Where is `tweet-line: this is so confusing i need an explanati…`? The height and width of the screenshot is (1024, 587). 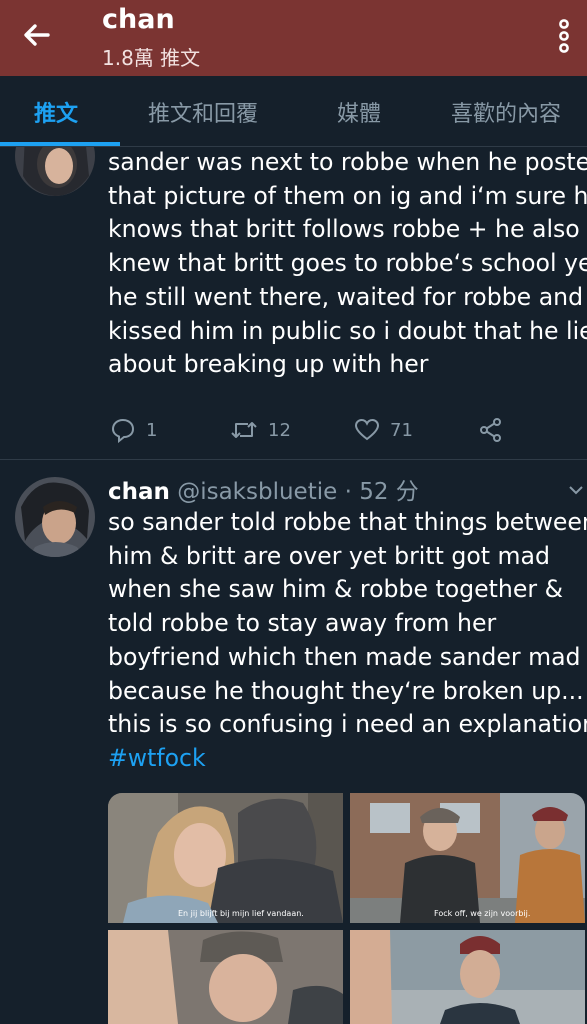 tweet-line: this is so confusing i need an explanati… is located at coordinates (347, 724).